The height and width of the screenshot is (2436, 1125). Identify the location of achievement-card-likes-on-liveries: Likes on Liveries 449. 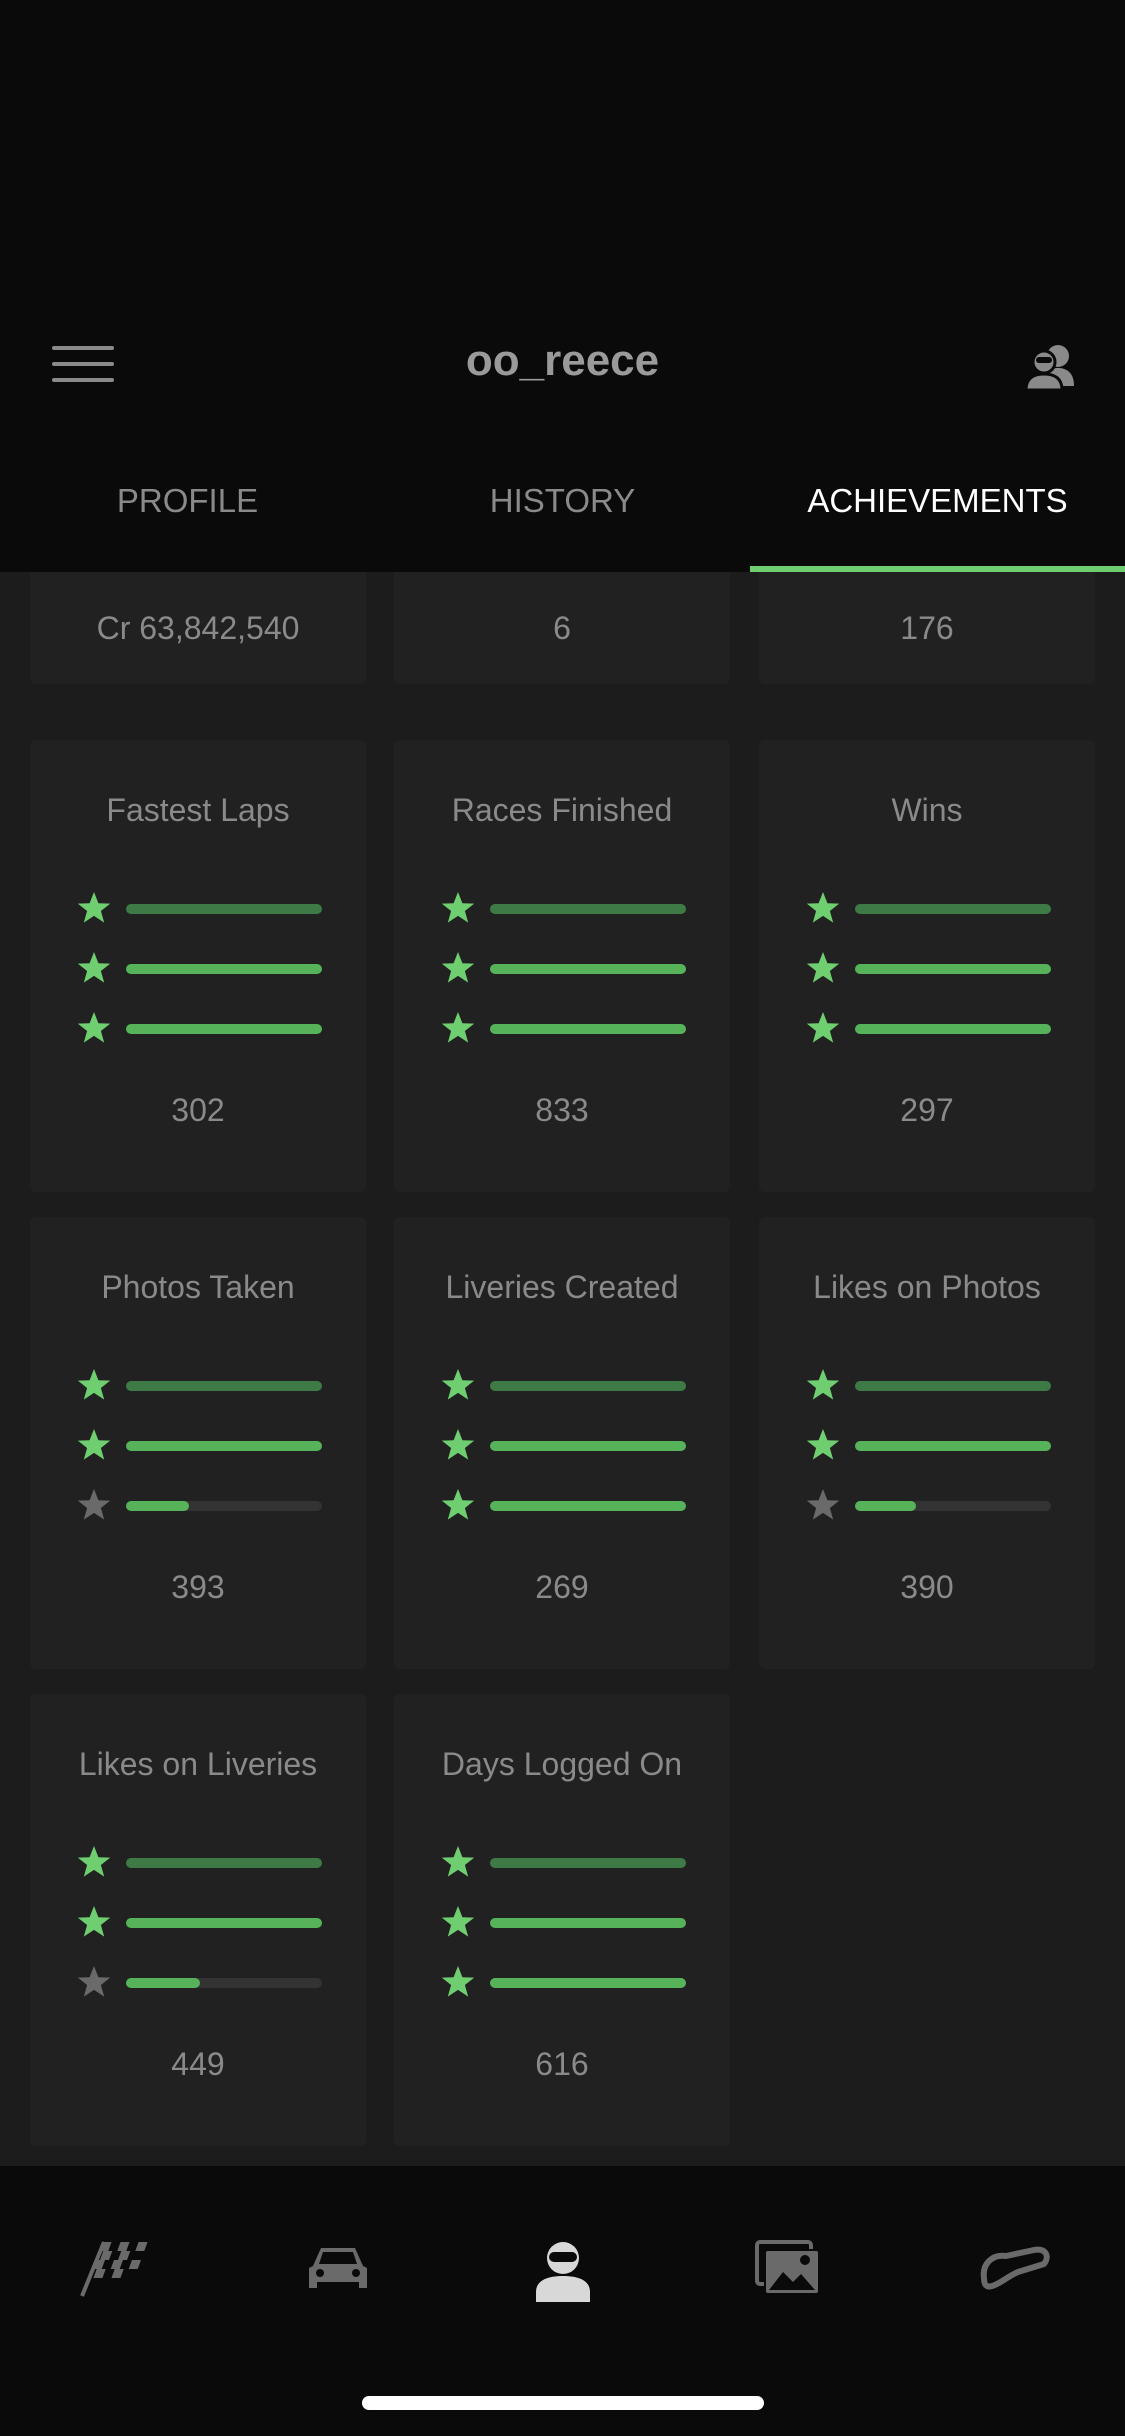
(198, 1920).